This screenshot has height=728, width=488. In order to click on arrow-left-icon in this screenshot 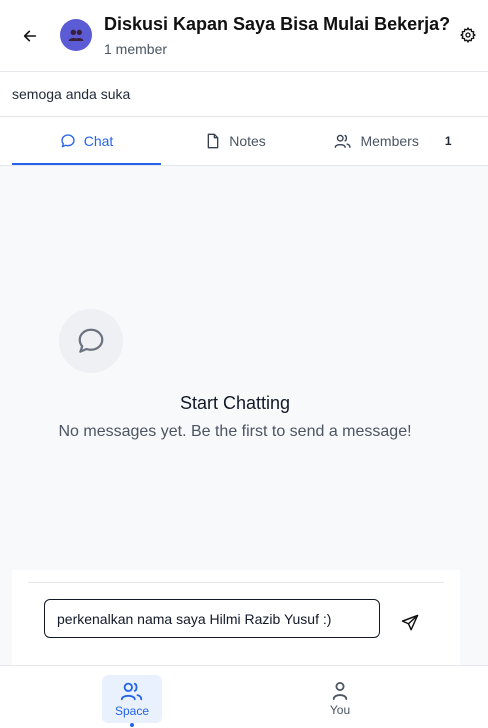, I will do `click(30, 36)`.